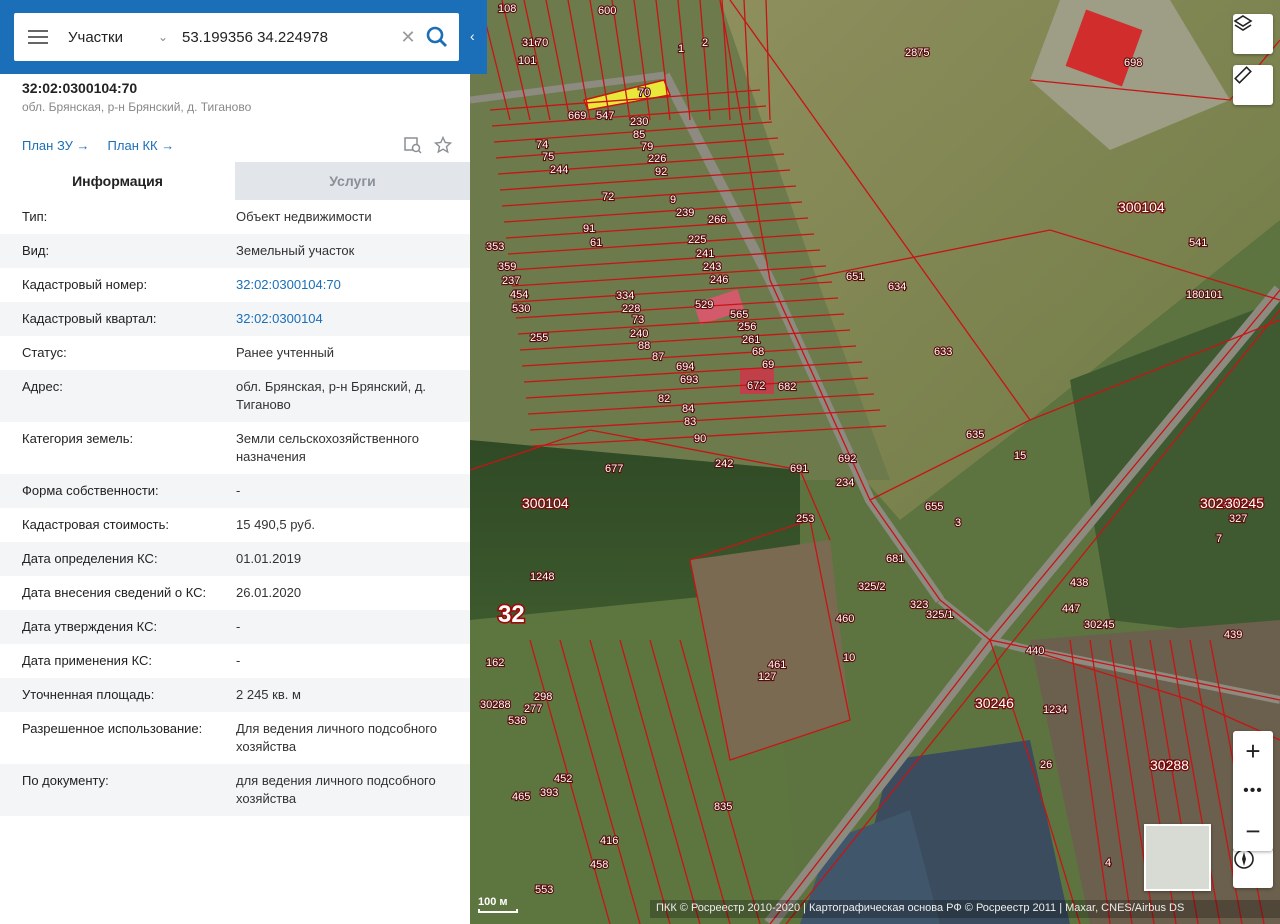 This screenshot has width=1280, height=924. What do you see at coordinates (897, 287) in the screenshot?
I see `parcel-number-label: 634` at bounding box center [897, 287].